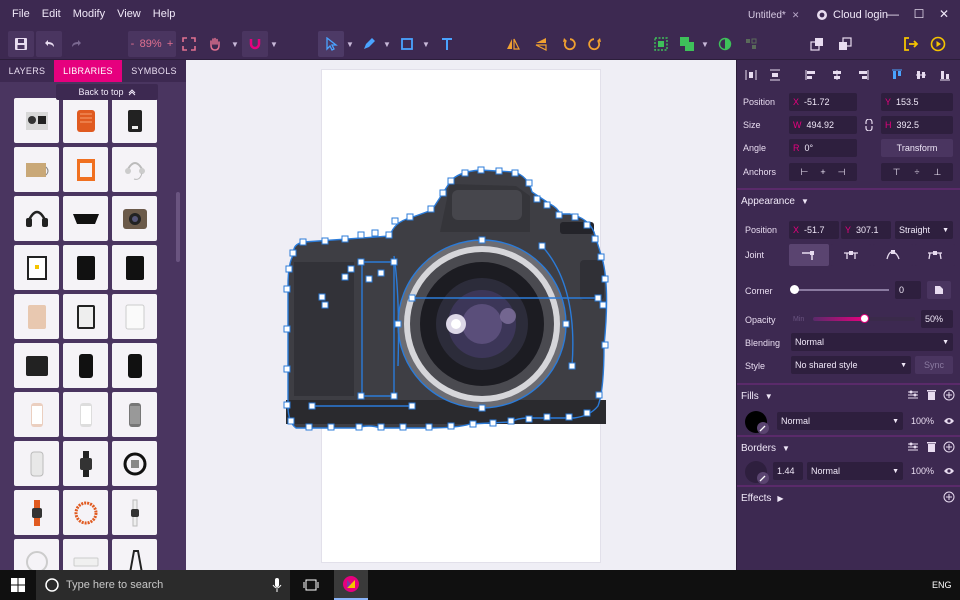 The image size is (960, 600). I want to click on mask-button, so click(725, 44).